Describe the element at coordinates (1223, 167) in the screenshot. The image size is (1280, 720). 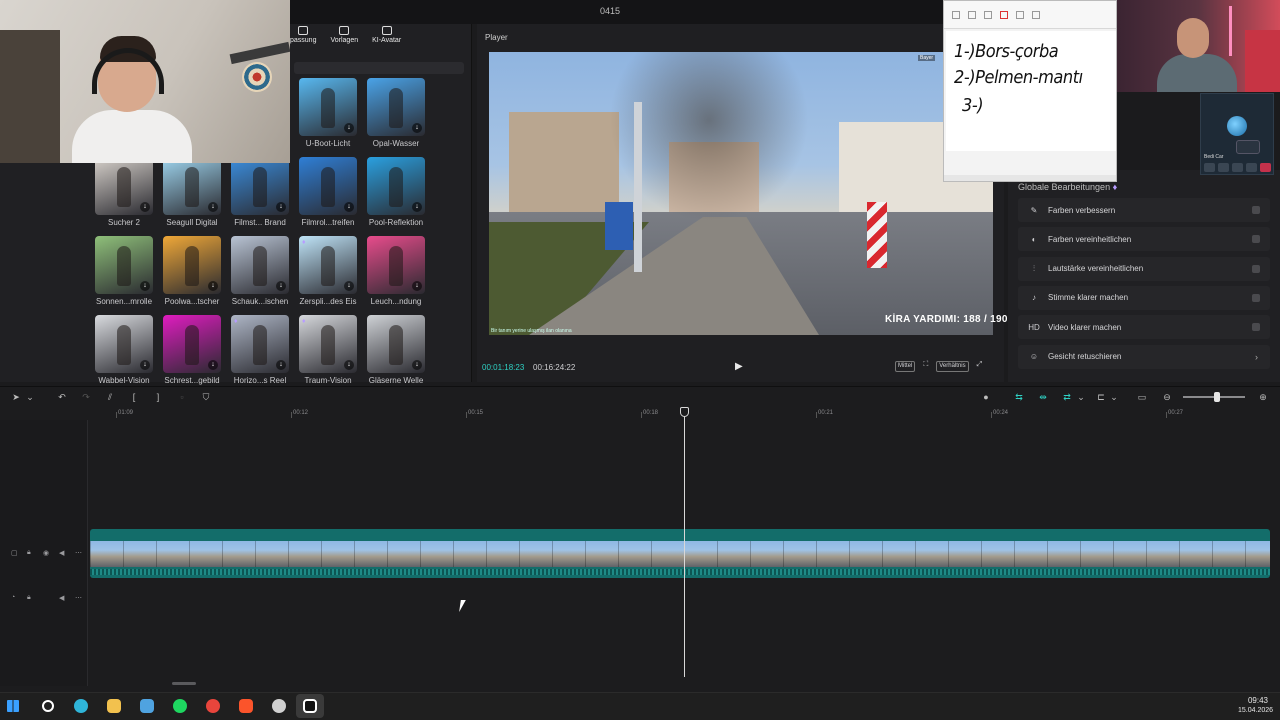
I see `camera-button` at that location.